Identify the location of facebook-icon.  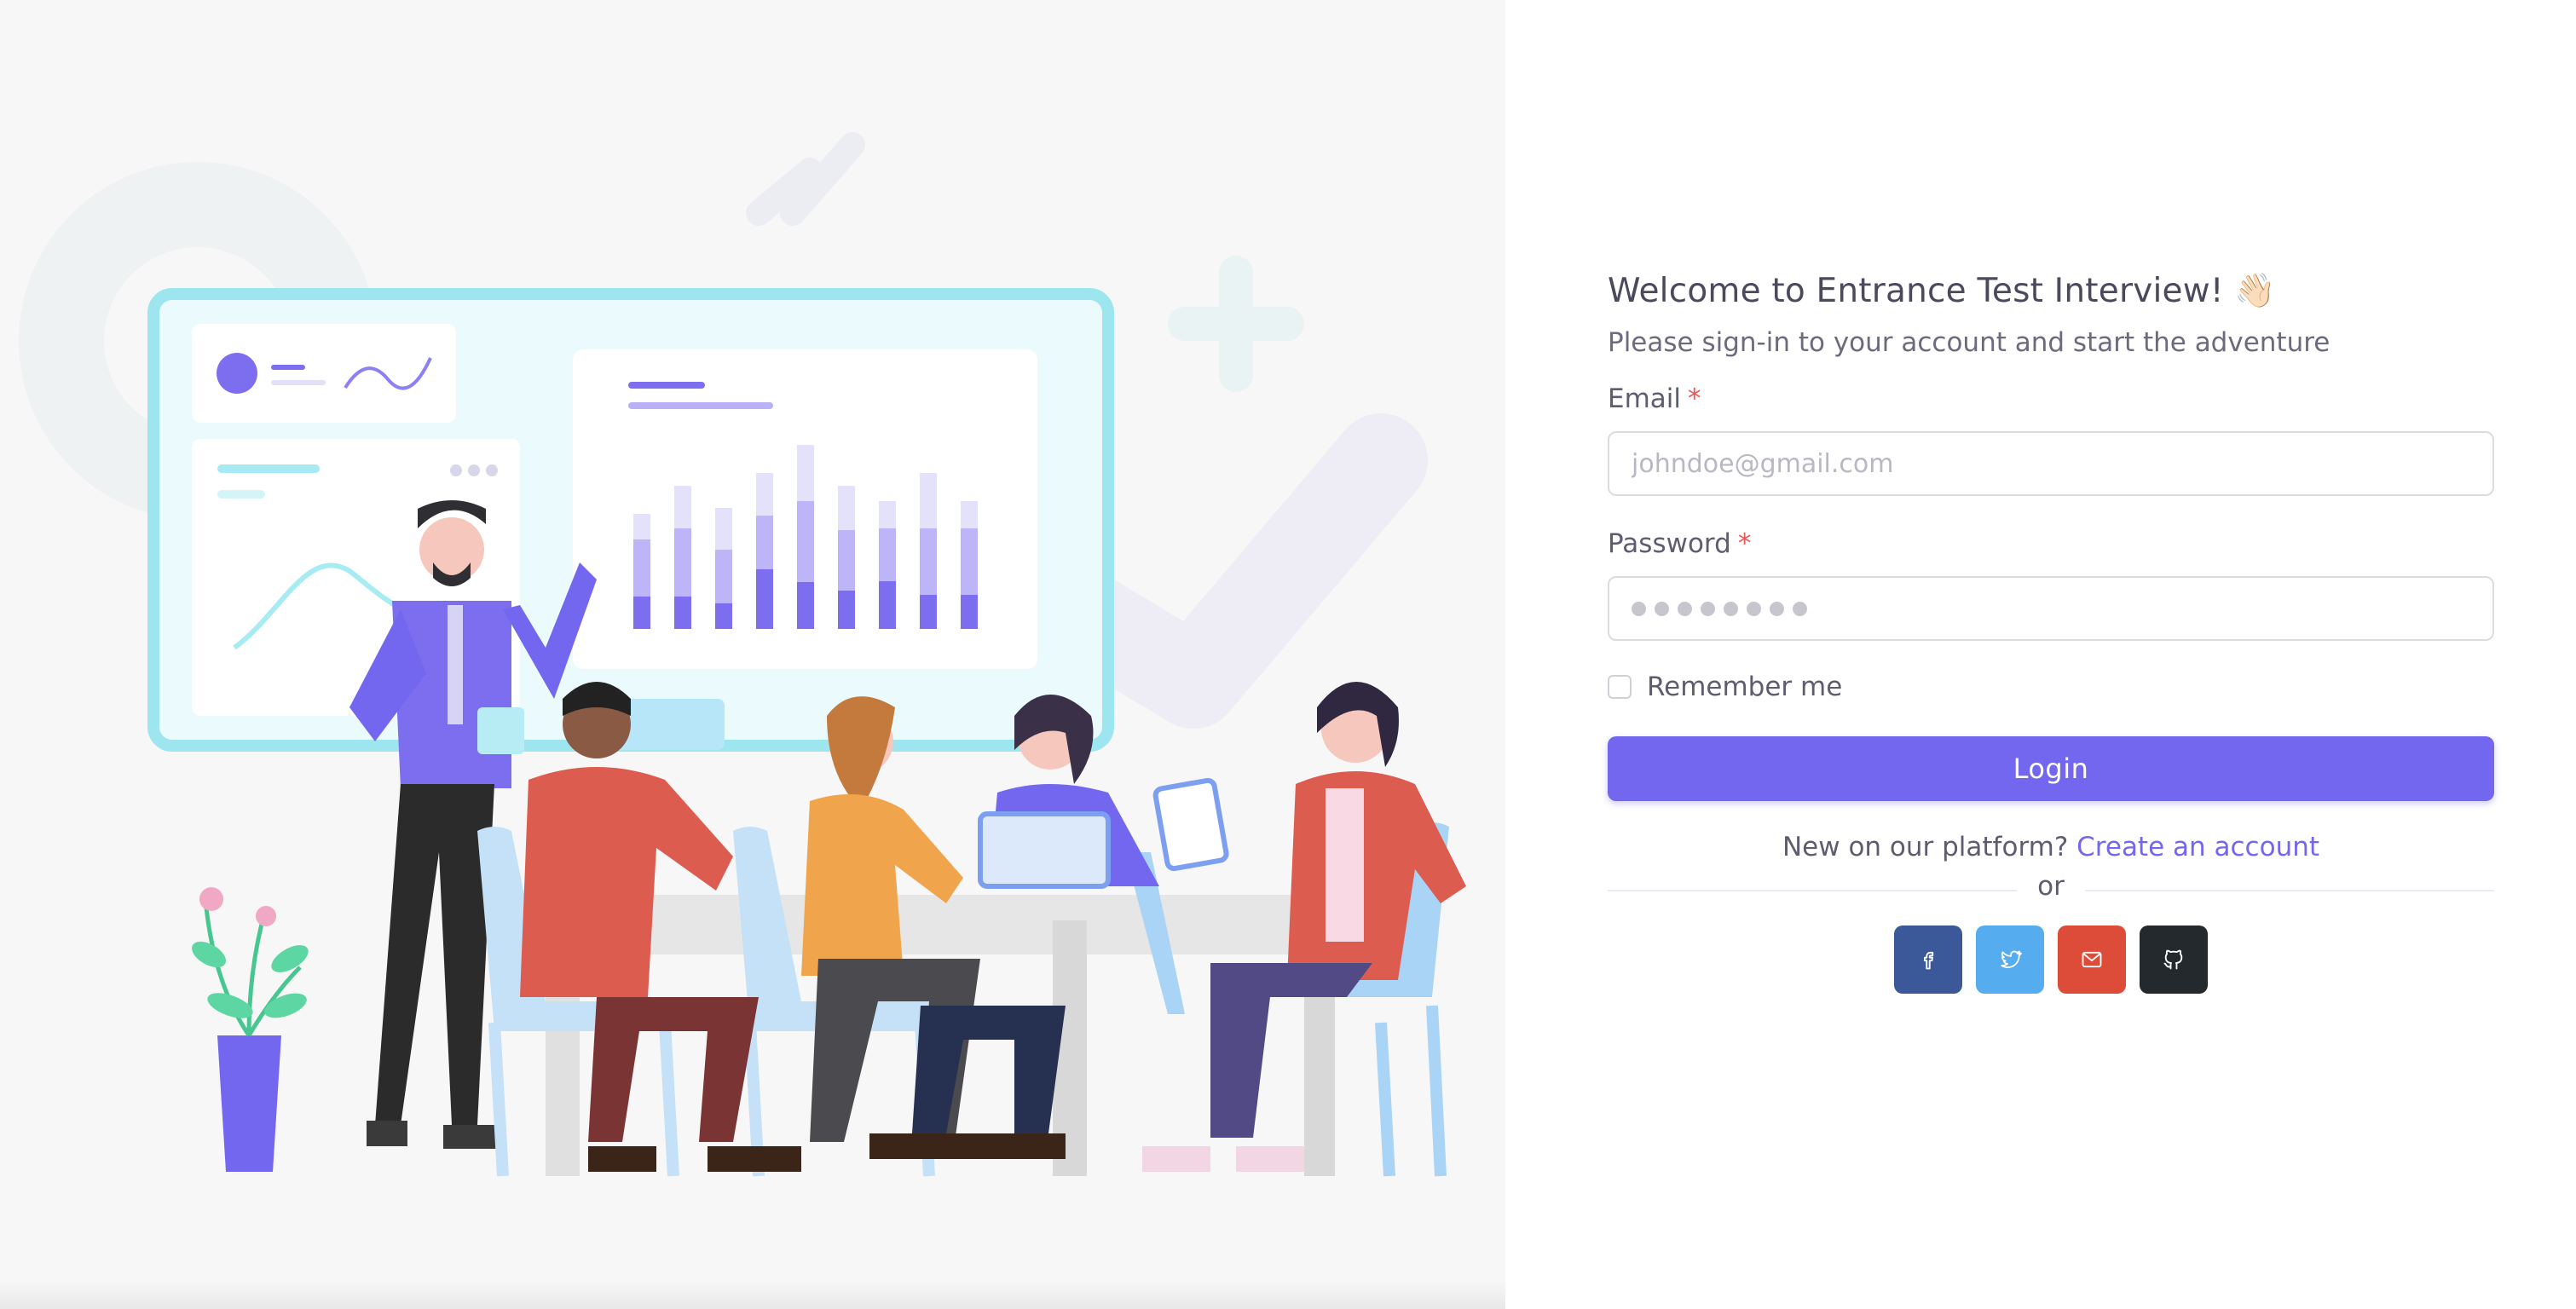
(1928, 960).